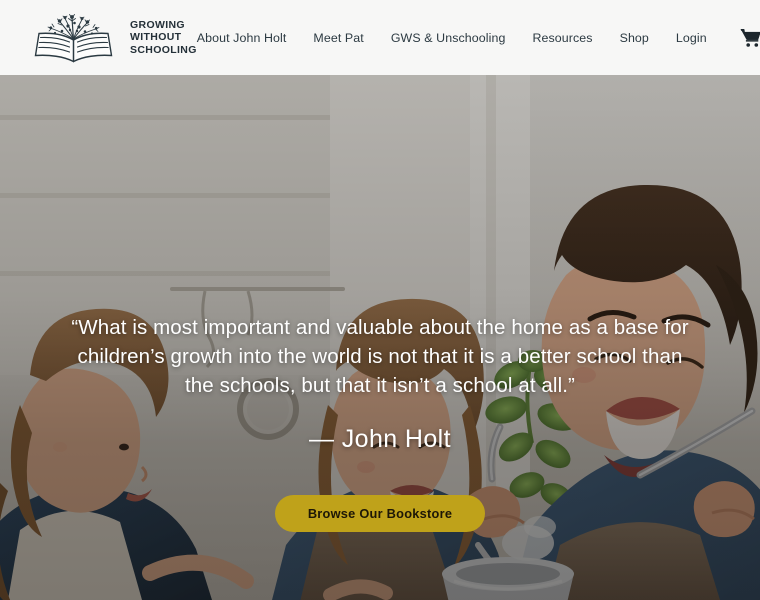 The width and height of the screenshot is (760, 600). What do you see at coordinates (157, 25) in the screenshot?
I see `logo-line-1: GROWING` at bounding box center [157, 25].